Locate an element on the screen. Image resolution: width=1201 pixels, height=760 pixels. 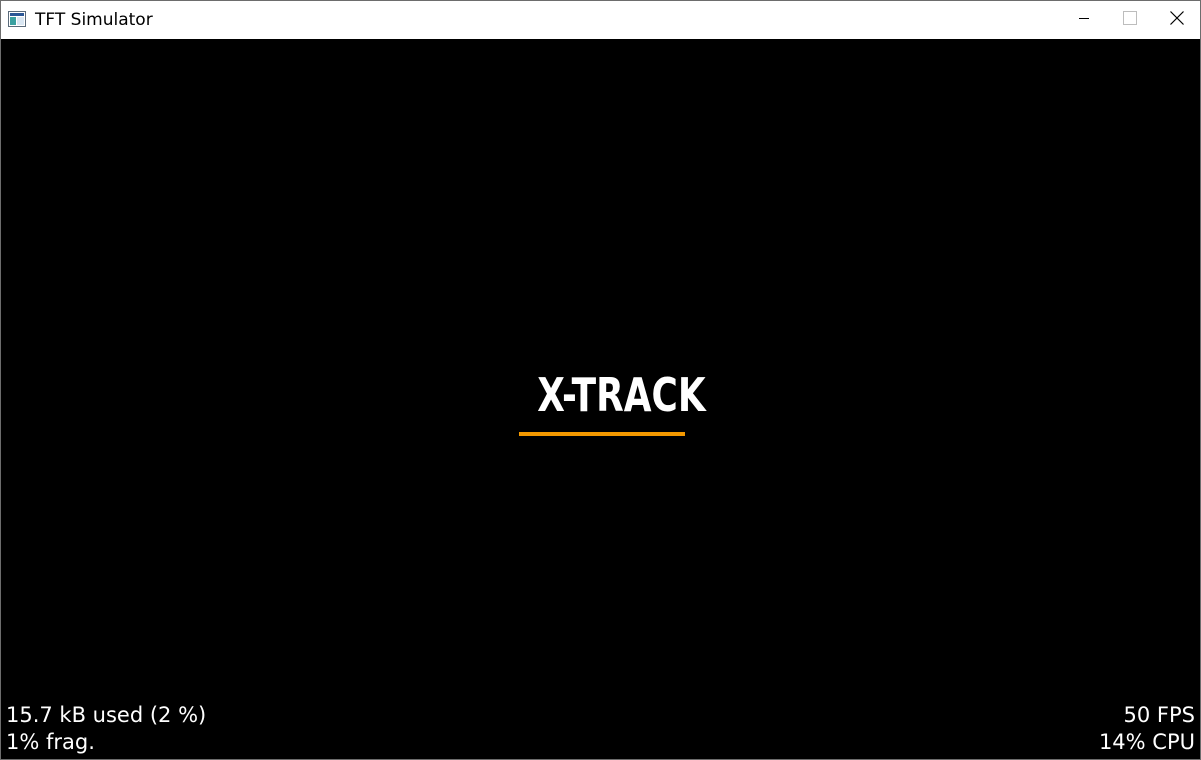
cpu-usage-label: 14% CPU is located at coordinates (1146, 742).